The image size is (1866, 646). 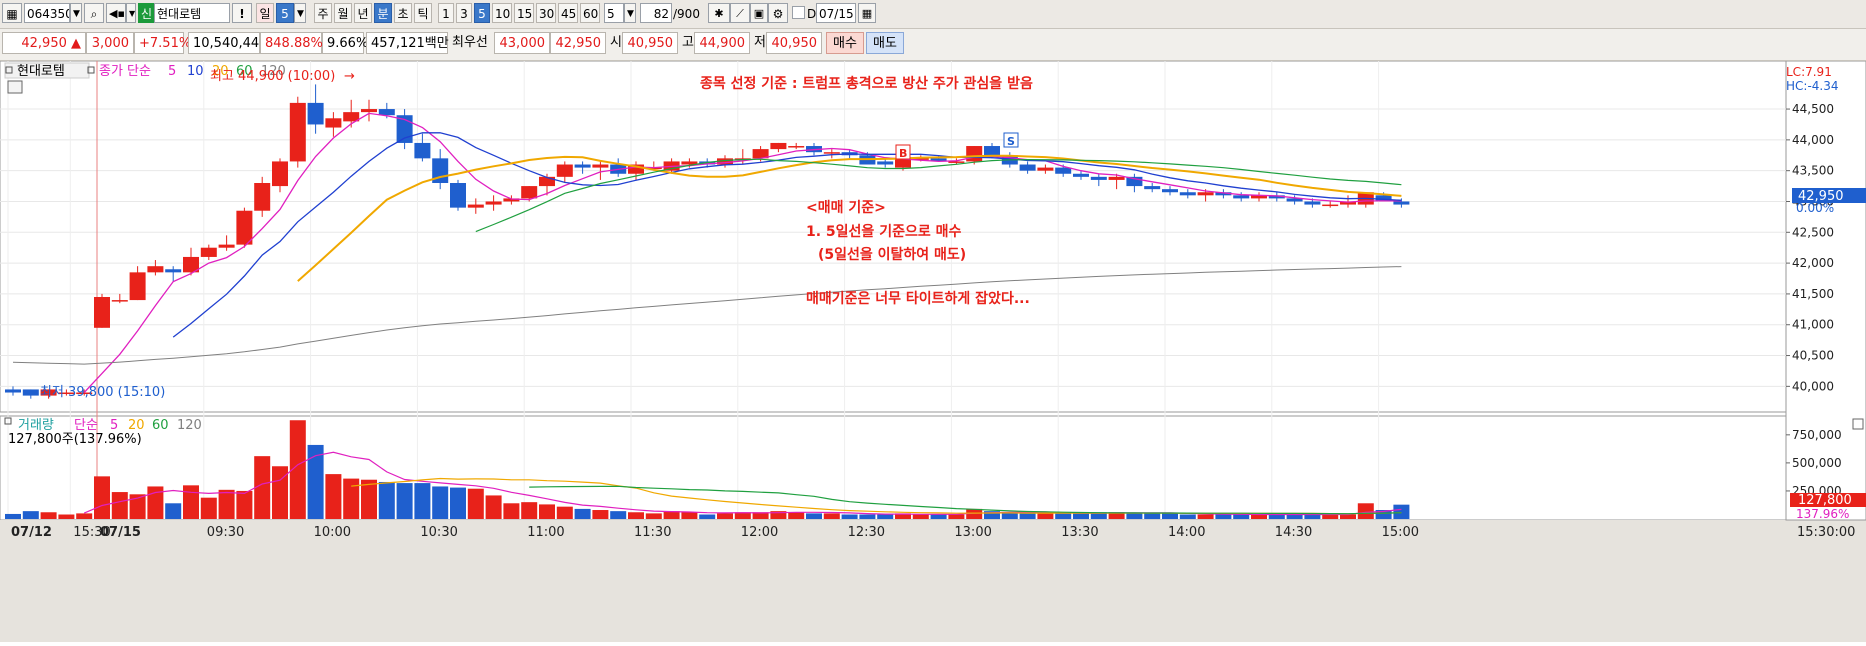 What do you see at coordinates (502, 13) in the screenshot?
I see `minute-10-button: 10` at bounding box center [502, 13].